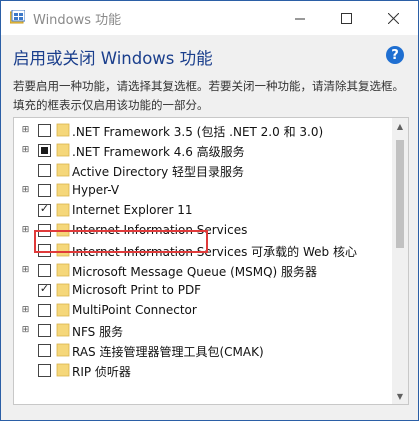 The height and width of the screenshot is (421, 419). Describe the element at coordinates (101, 372) in the screenshot. I see `feature-label: RIP 侦听器` at that location.